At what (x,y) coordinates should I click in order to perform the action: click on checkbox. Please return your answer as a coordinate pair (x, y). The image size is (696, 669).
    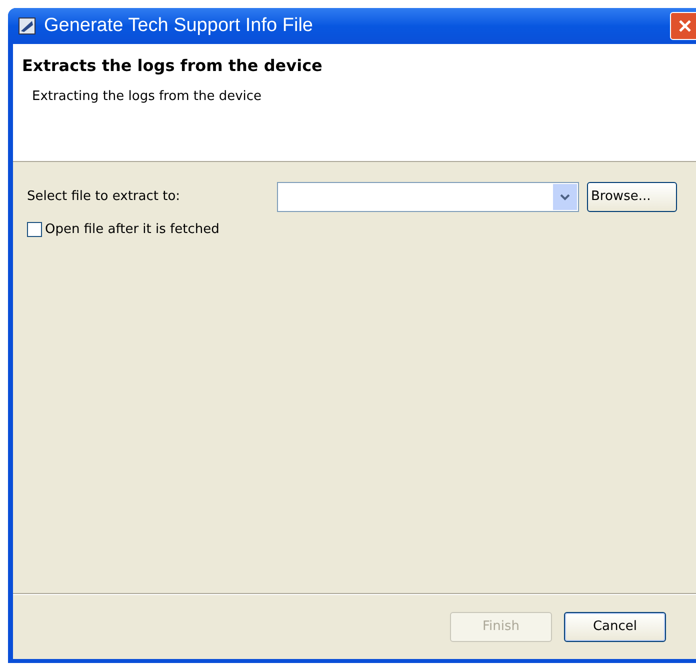
    Looking at the image, I should click on (34, 230).